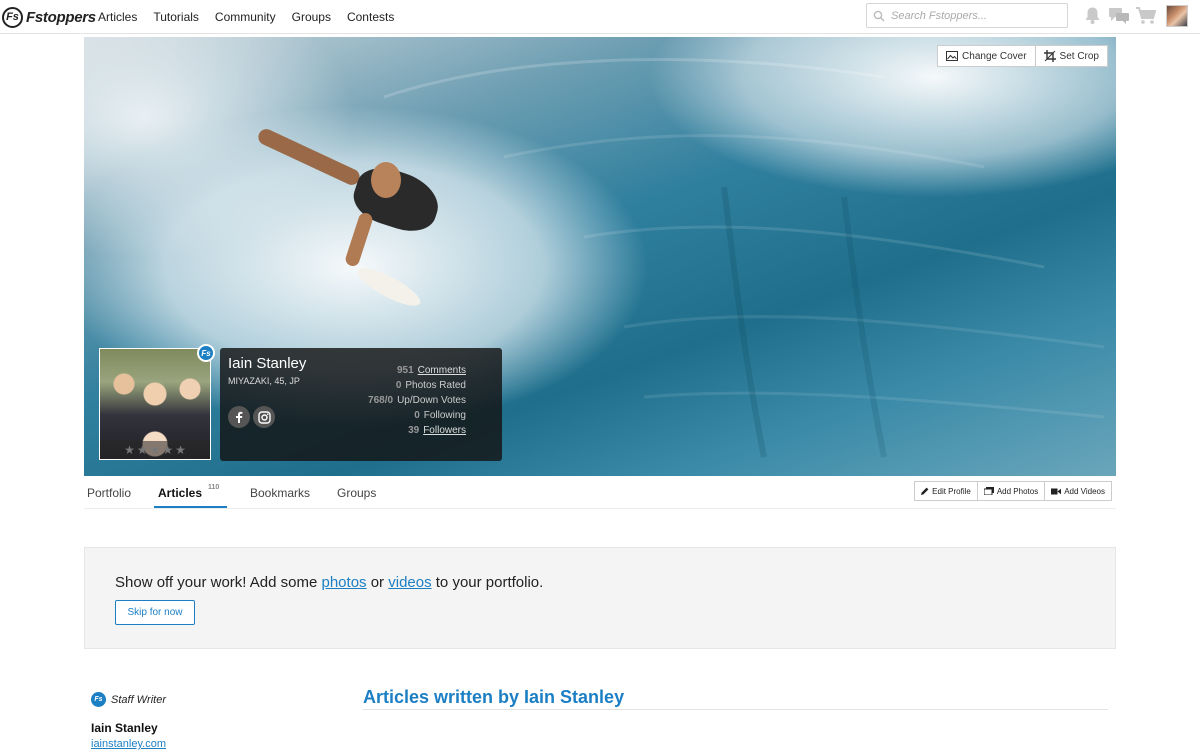 This screenshot has height=756, width=1200. What do you see at coordinates (1146, 15) in the screenshot?
I see `cart-icon` at bounding box center [1146, 15].